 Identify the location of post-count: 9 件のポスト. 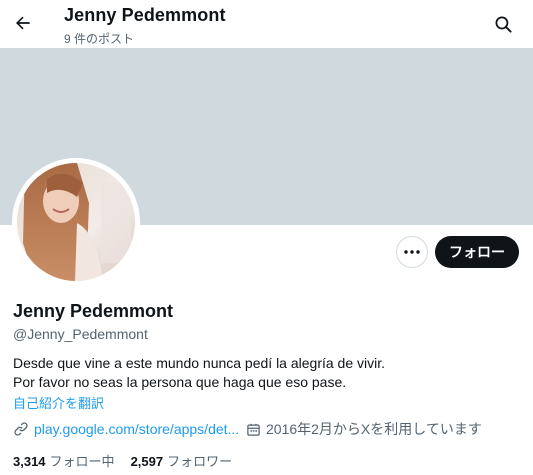
(99, 39).